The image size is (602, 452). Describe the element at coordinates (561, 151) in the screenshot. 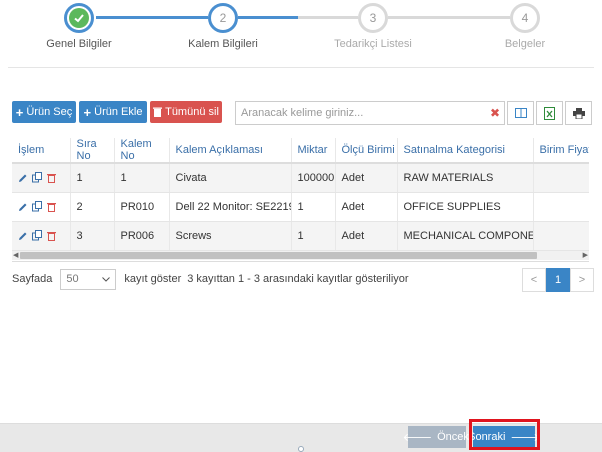

I see `column-header: Birim Fiyat` at that location.